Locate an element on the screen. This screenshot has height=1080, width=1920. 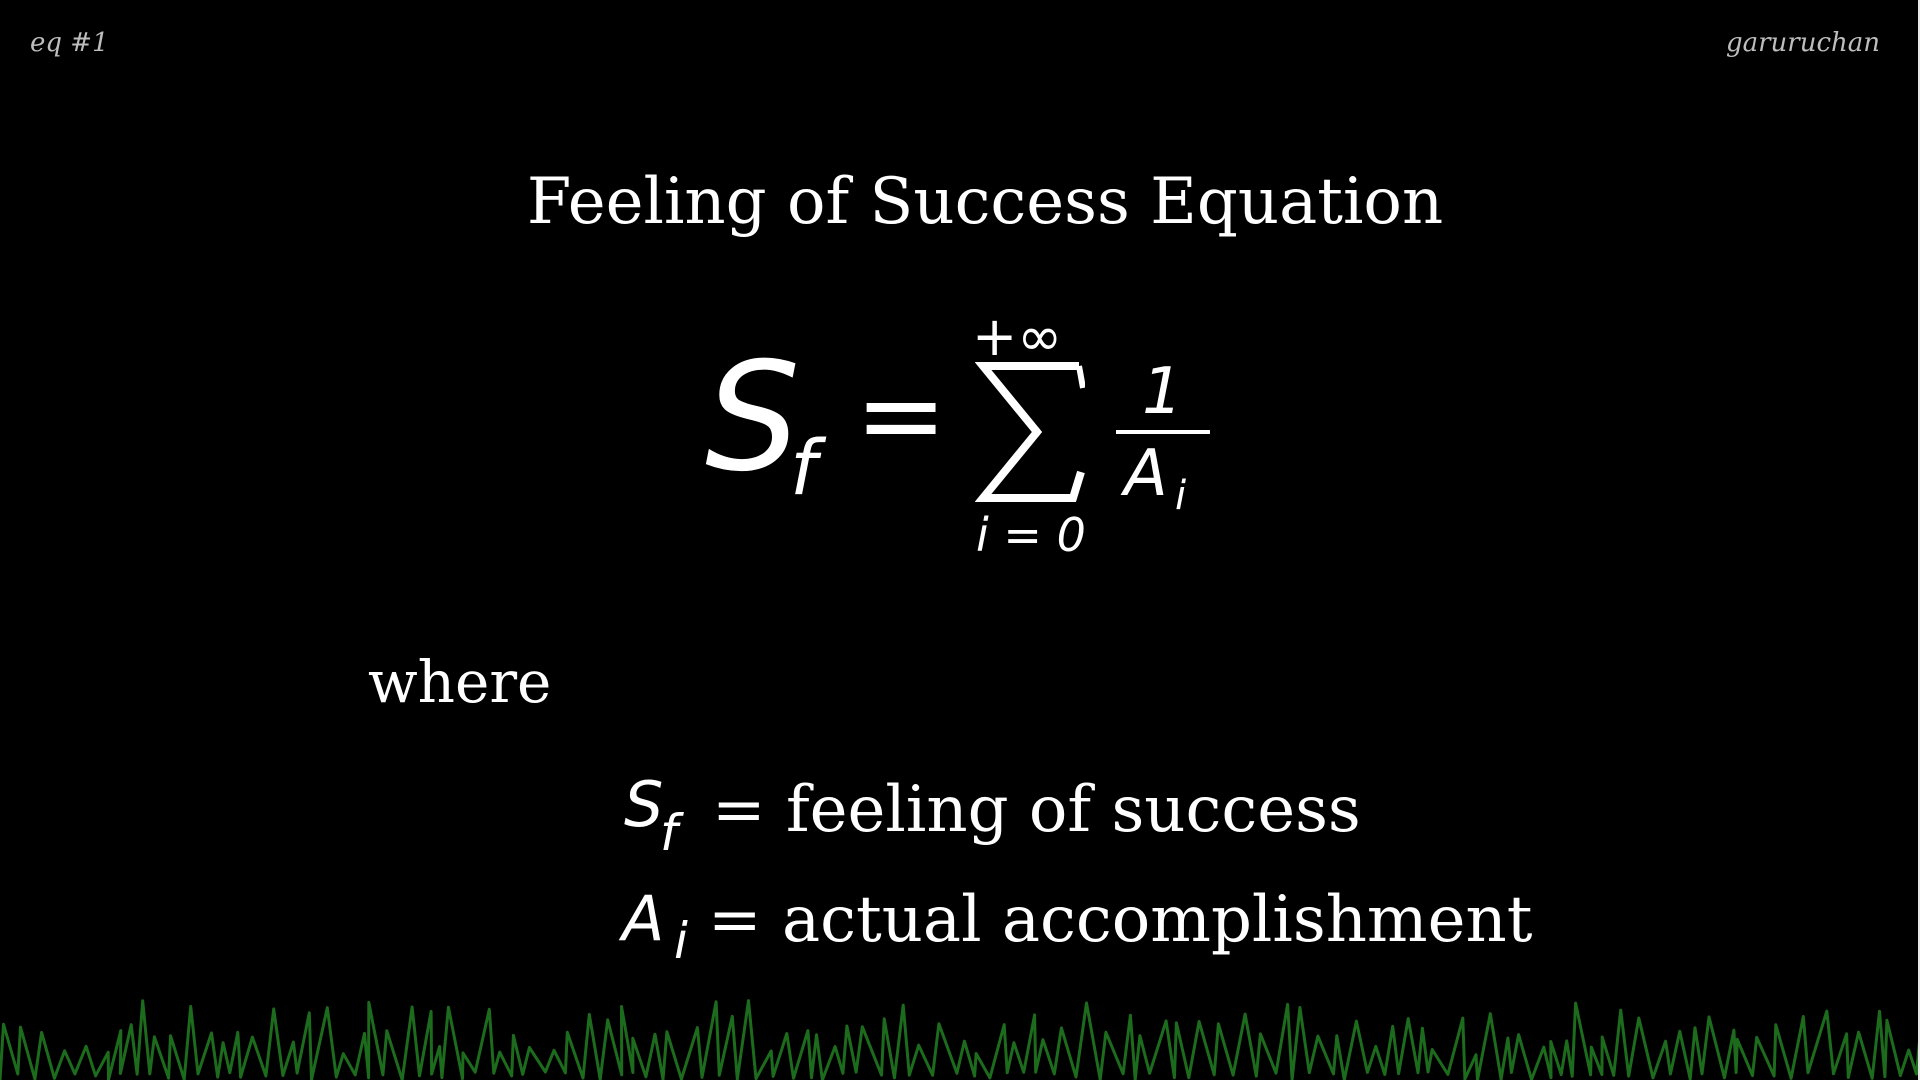
fraction-denominator-subscript: i is located at coordinates (1181, 496).